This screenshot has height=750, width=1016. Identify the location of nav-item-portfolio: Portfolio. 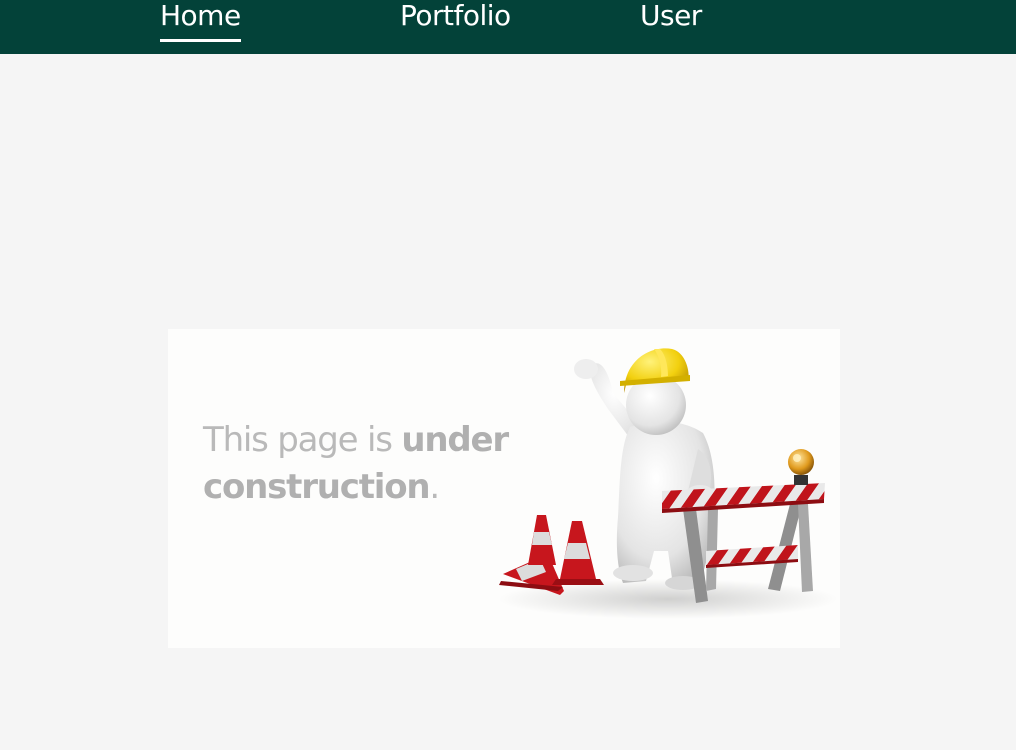
(455, 27).